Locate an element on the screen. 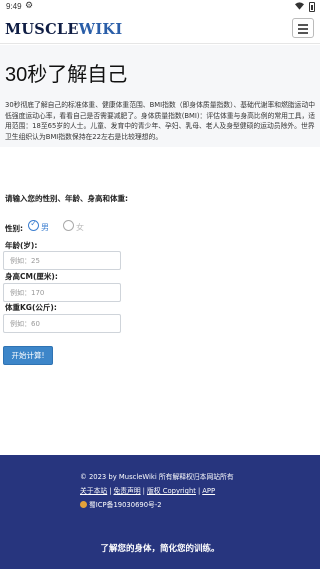  status-bar: 9:49 ⚙ is located at coordinates (160, 7).